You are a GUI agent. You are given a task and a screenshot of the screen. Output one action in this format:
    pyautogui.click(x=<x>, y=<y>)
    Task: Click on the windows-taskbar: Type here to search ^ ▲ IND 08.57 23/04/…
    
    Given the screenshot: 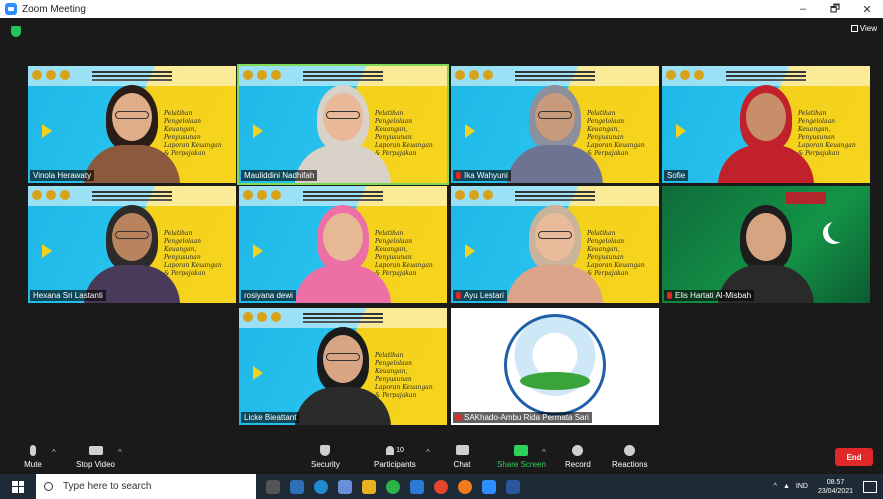 What is the action you would take?
    pyautogui.click(x=441, y=486)
    